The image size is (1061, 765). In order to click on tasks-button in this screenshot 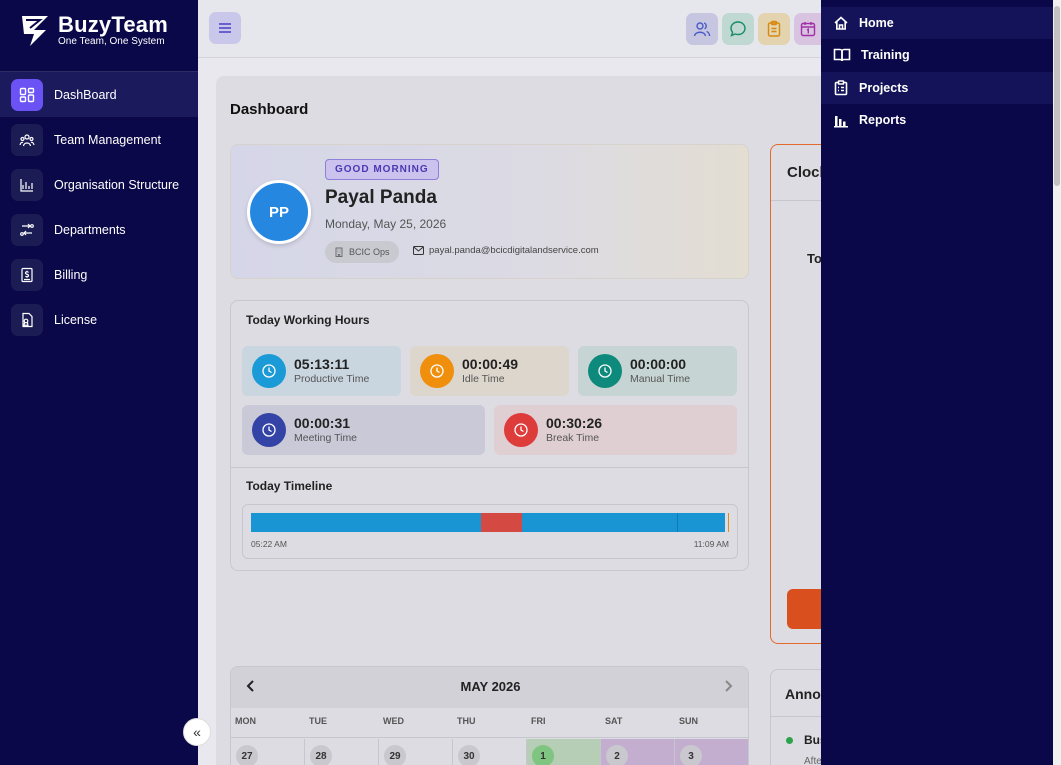, I will do `click(774, 29)`.